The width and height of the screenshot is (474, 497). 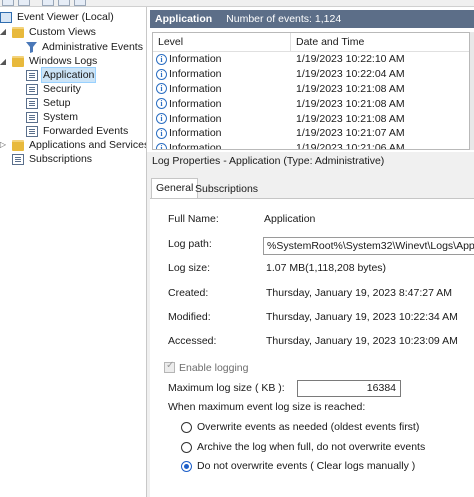 What do you see at coordinates (18, 159) in the screenshot?
I see `subscriptions-icon` at bounding box center [18, 159].